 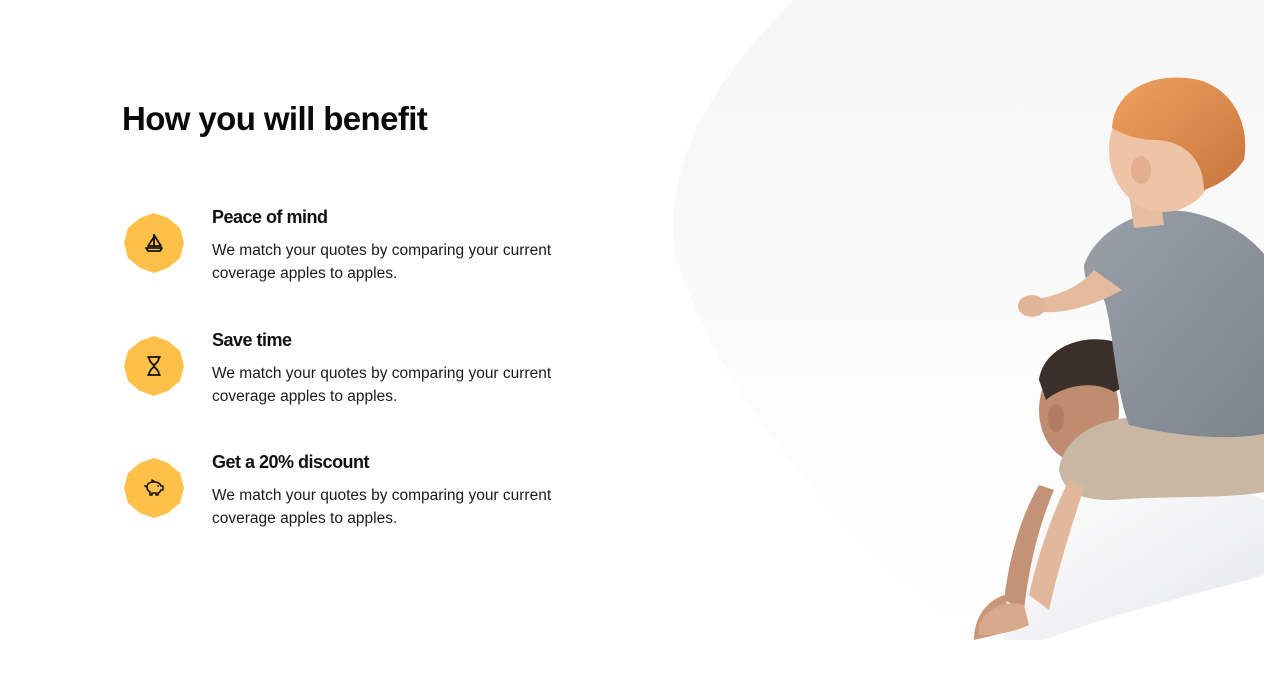 I want to click on benefit-title: Peace of mind, so click(x=270, y=217).